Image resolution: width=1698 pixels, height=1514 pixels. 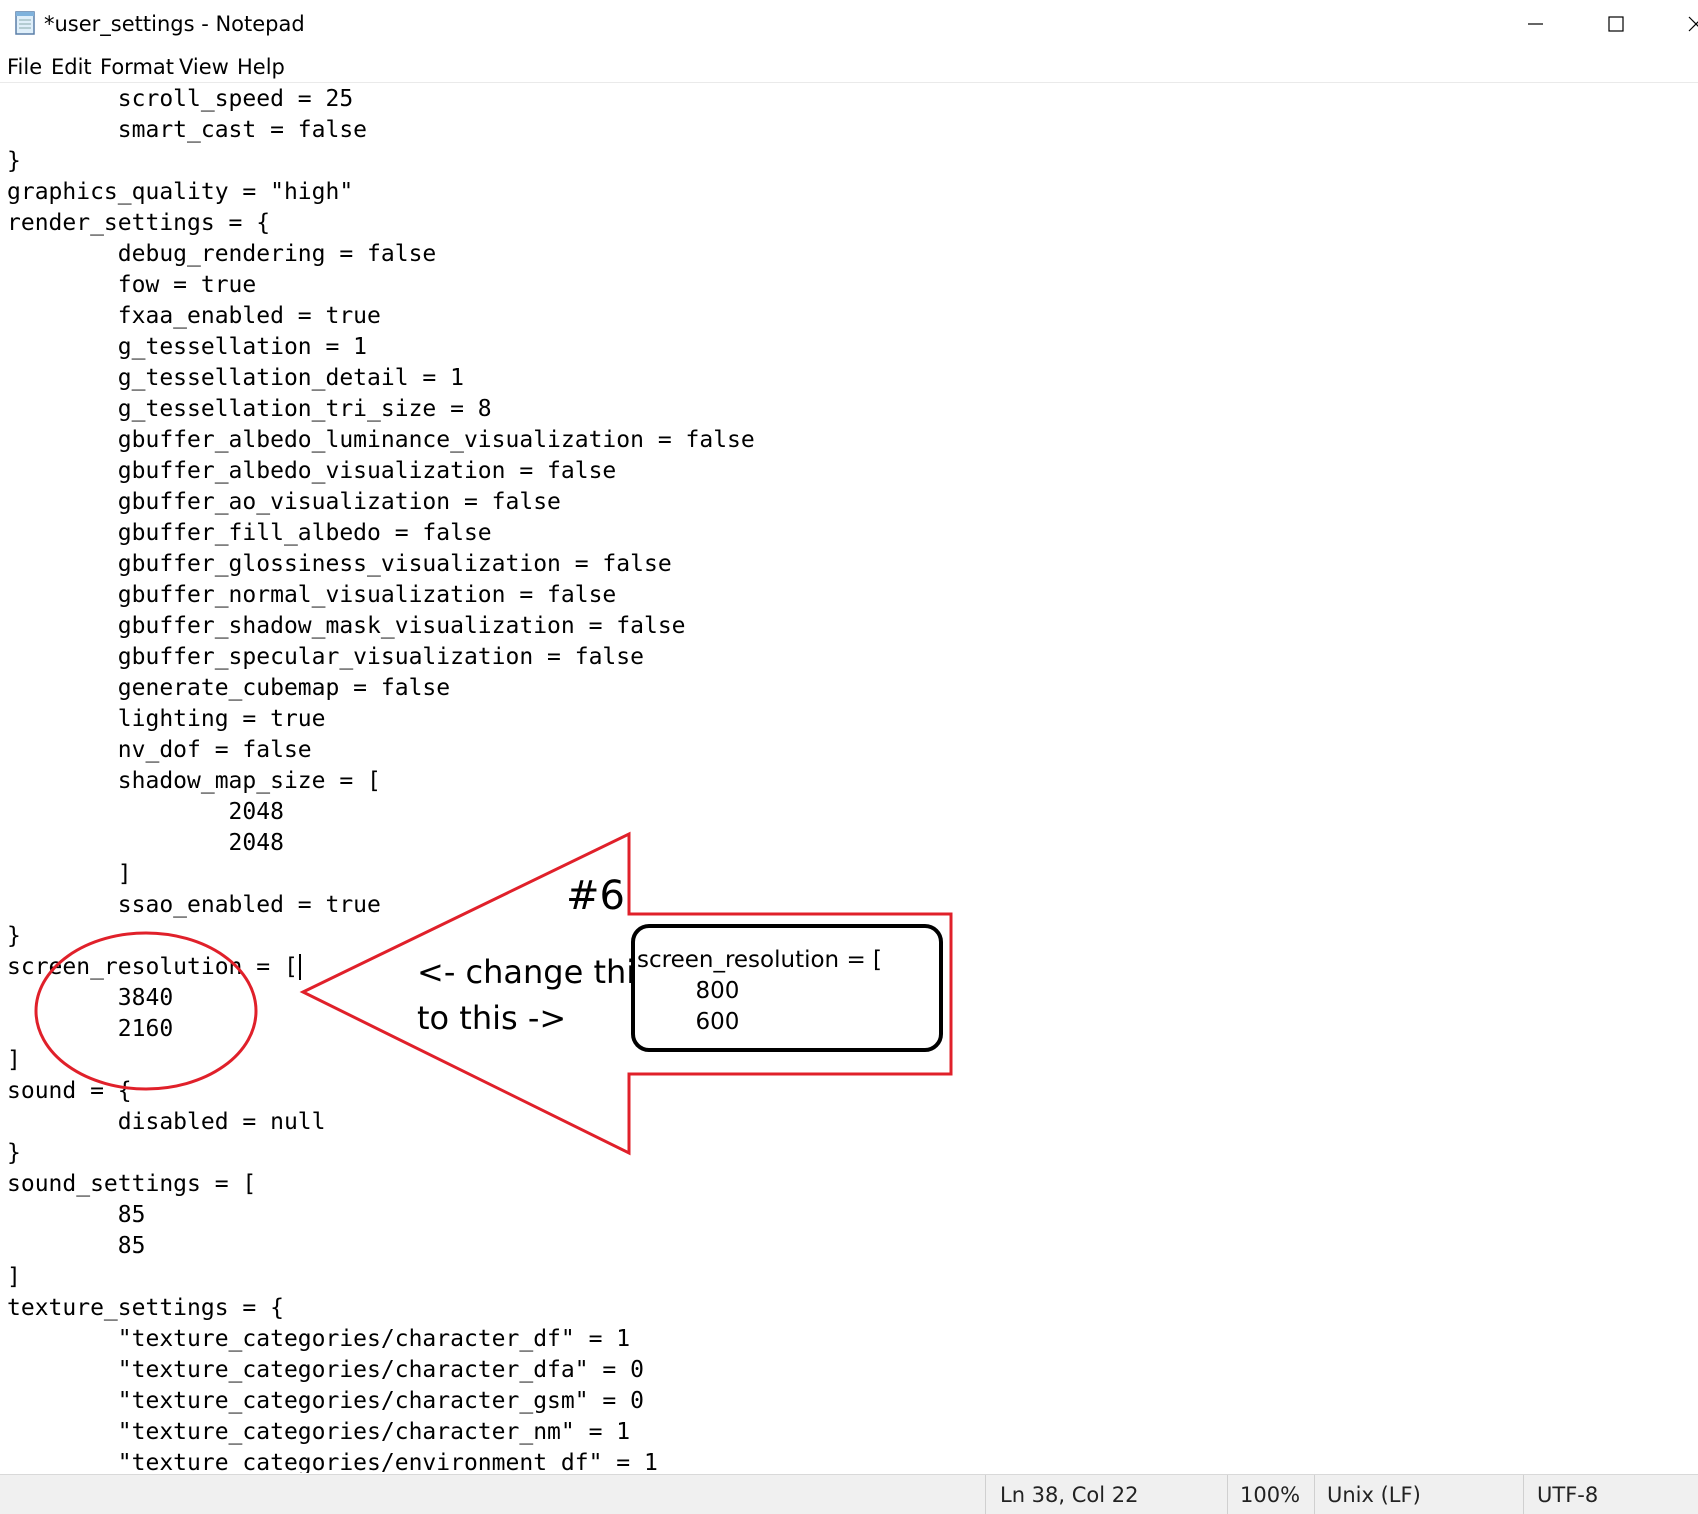 What do you see at coordinates (137, 67) in the screenshot?
I see `menu-format: Format` at bounding box center [137, 67].